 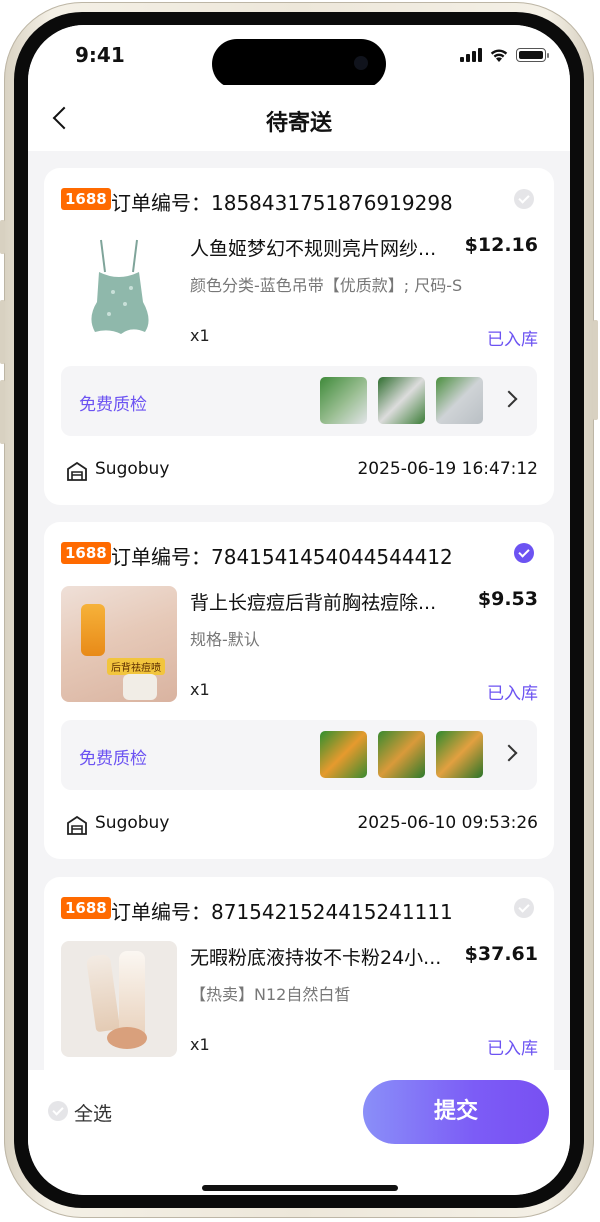 What do you see at coordinates (456, 1112) in the screenshot?
I see `submit-button: 提交` at bounding box center [456, 1112].